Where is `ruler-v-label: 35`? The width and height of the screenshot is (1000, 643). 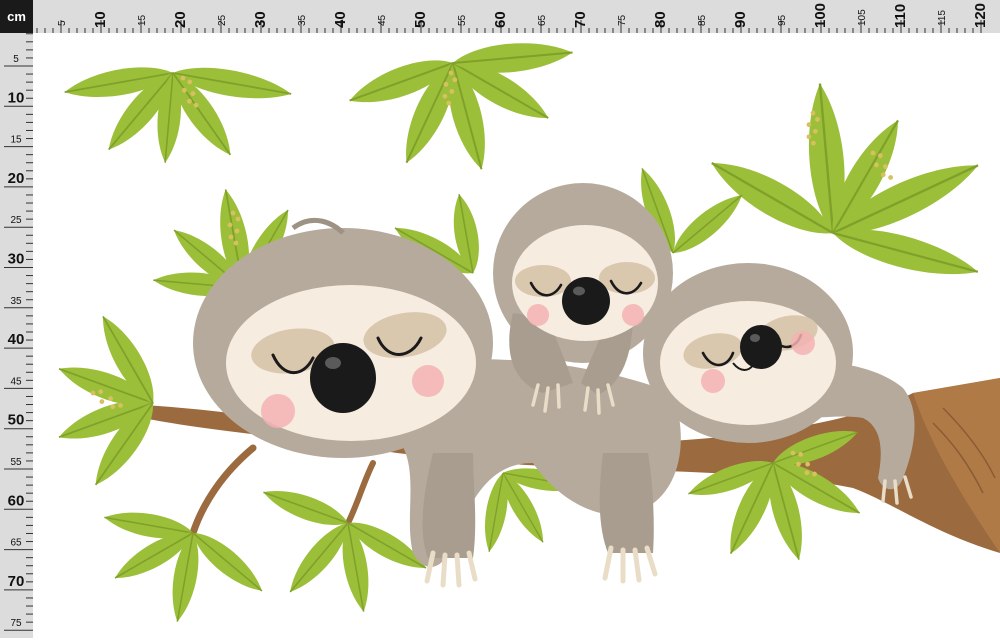
ruler-v-label: 35 is located at coordinates (16, 301).